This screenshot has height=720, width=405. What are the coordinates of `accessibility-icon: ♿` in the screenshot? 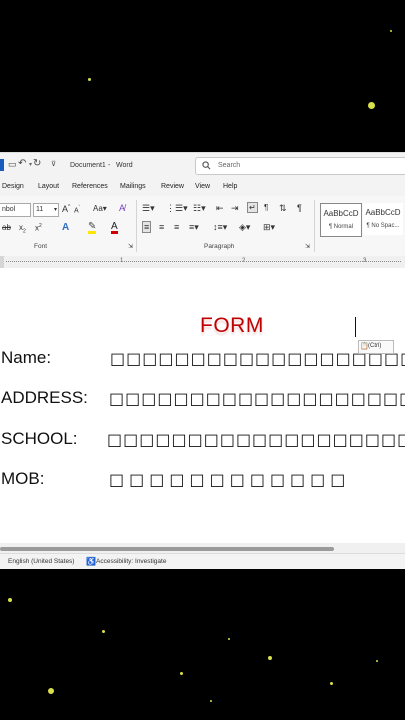 It's located at (91, 561).